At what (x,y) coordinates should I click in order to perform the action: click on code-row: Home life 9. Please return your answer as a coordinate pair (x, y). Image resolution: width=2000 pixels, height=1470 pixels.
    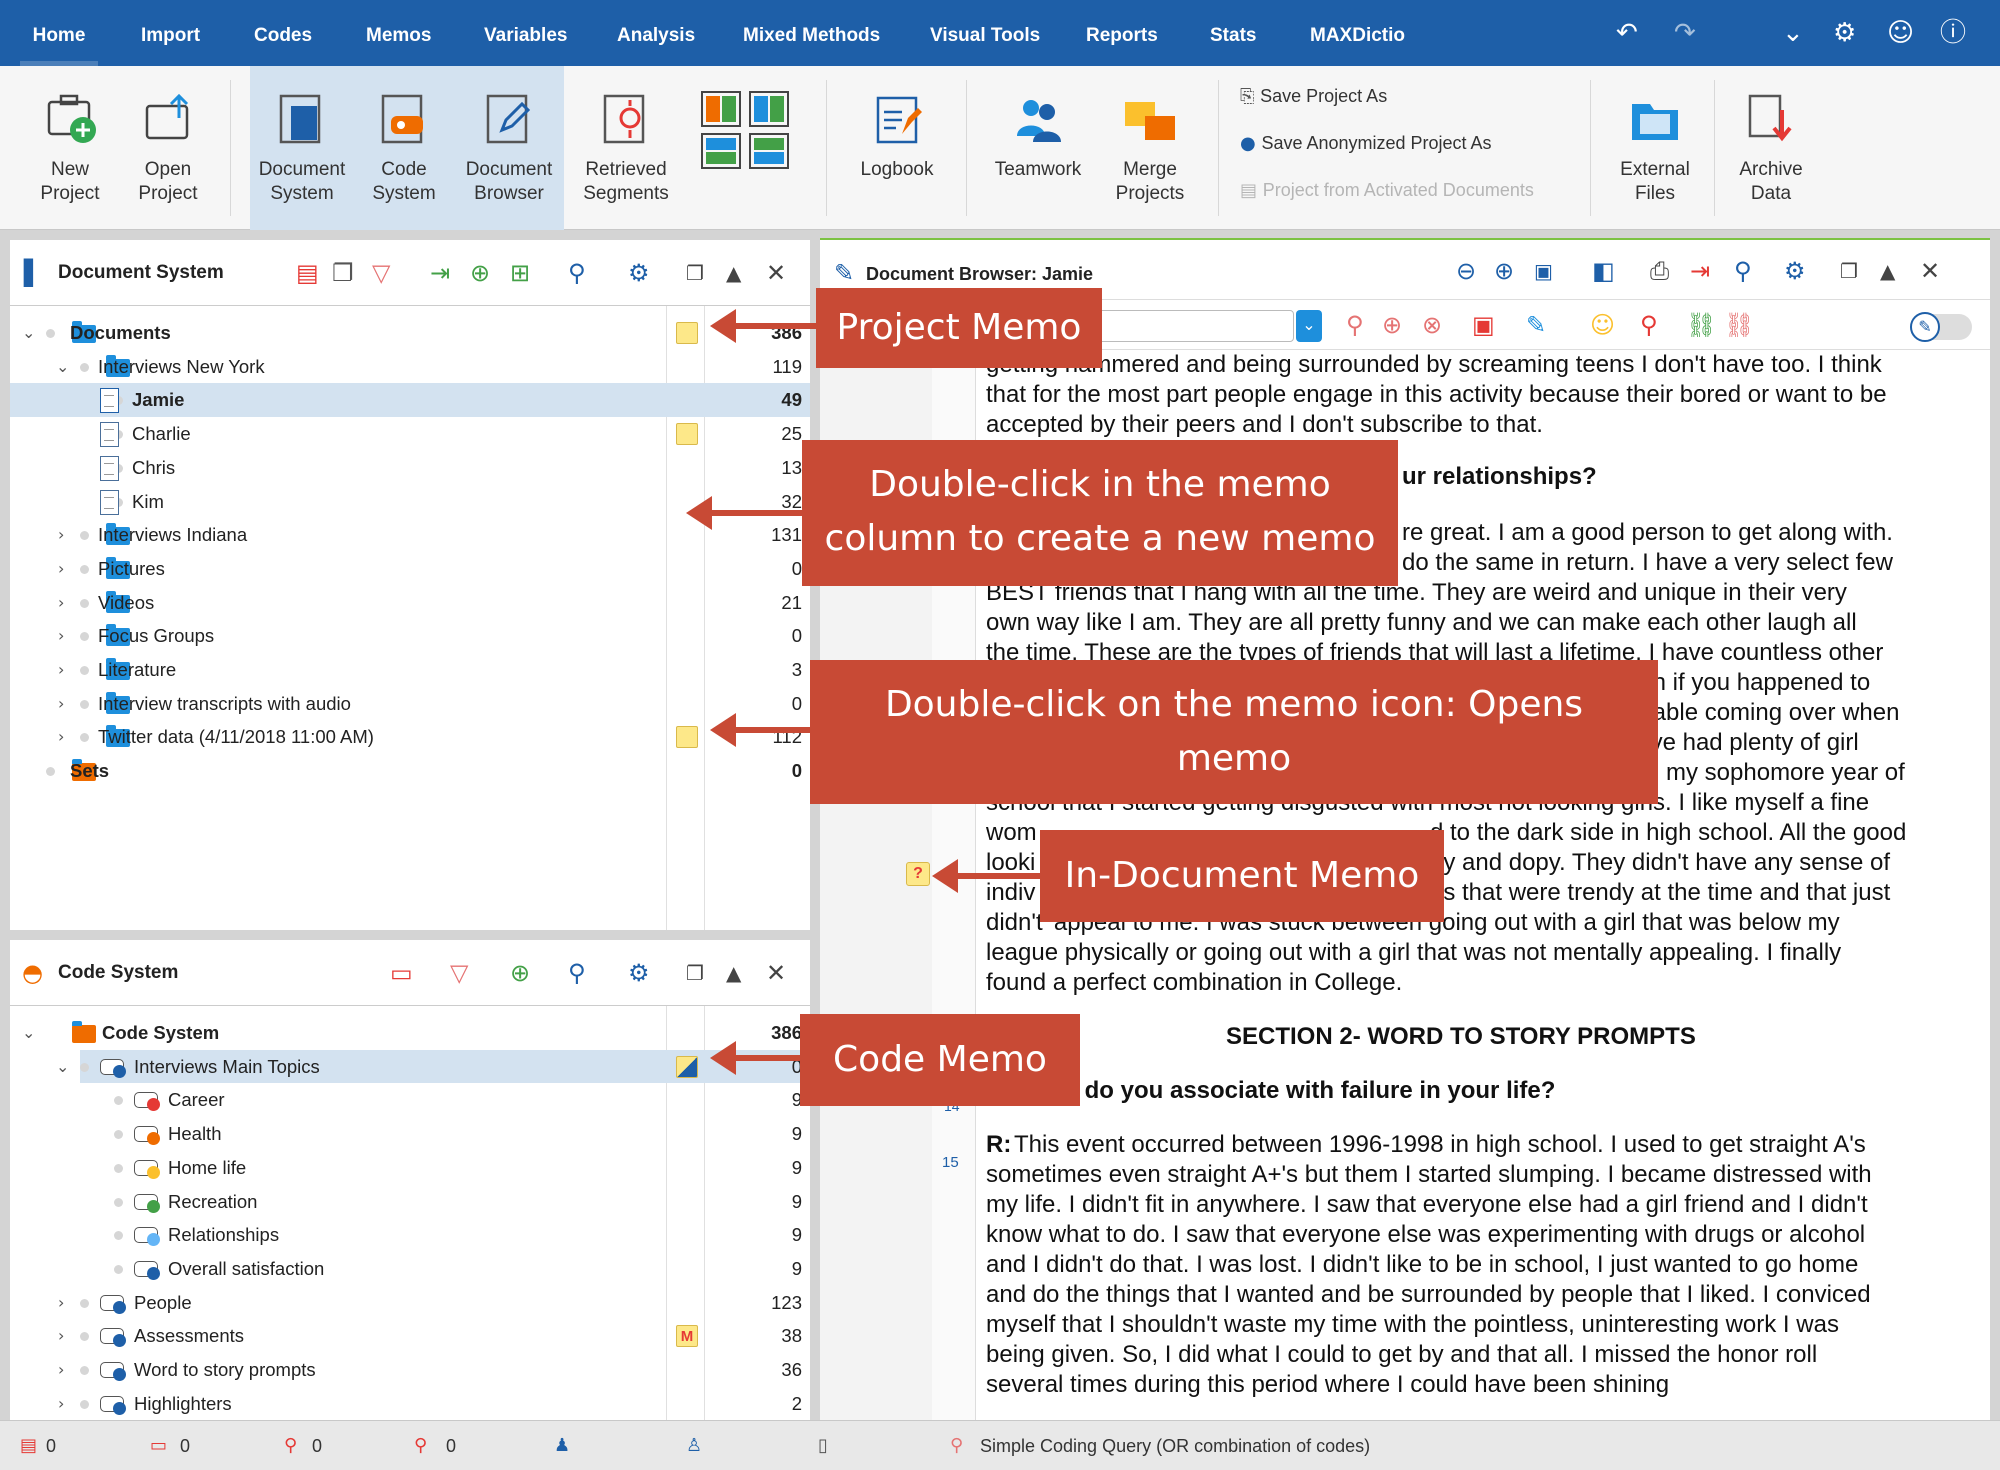
    Looking at the image, I should click on (410, 1168).